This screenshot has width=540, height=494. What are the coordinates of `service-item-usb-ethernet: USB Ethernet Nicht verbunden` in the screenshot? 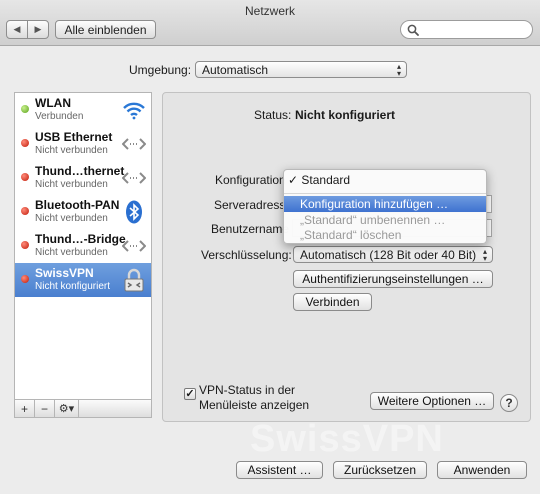 It's located at (83, 144).